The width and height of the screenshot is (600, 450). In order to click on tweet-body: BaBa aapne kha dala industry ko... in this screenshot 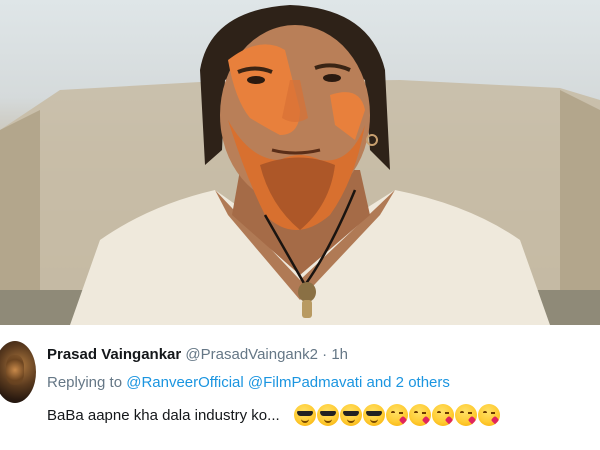, I will do `click(163, 415)`.